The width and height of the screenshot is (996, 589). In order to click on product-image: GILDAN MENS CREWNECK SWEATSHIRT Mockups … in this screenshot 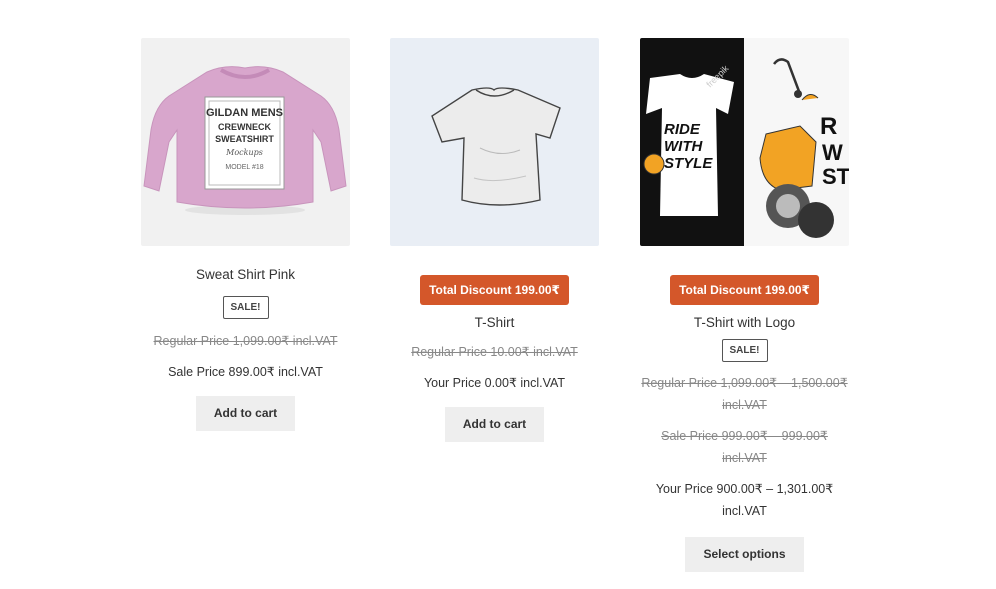, I will do `click(245, 142)`.